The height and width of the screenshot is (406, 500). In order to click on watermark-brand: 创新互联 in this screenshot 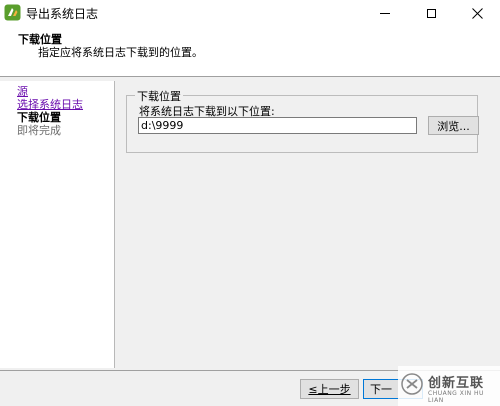, I will do `click(456, 383)`.